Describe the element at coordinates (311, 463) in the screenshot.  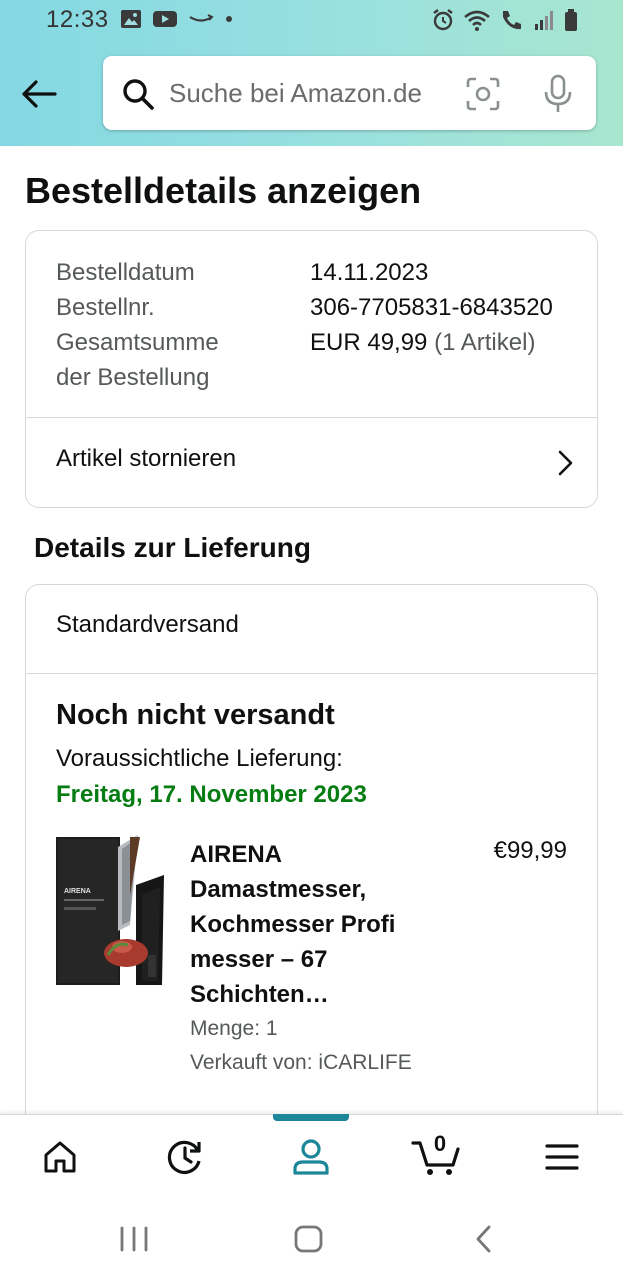
I see `cancel-items-row: Artikel stornieren` at that location.